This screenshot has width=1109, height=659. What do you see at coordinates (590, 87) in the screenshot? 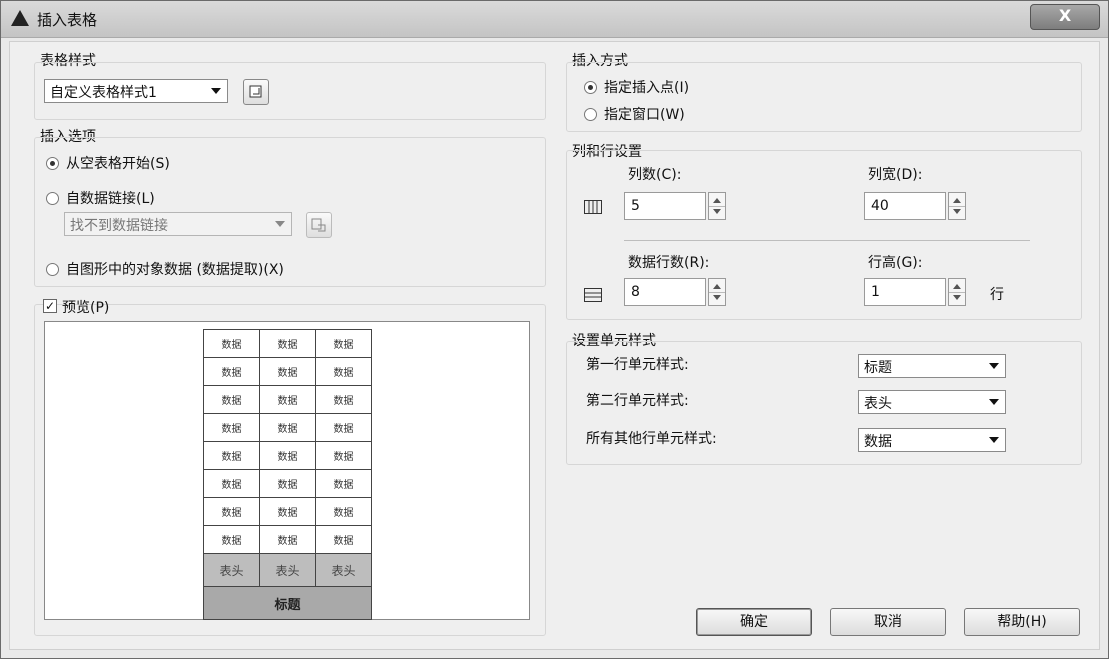
I see `radio-insert-point` at bounding box center [590, 87].